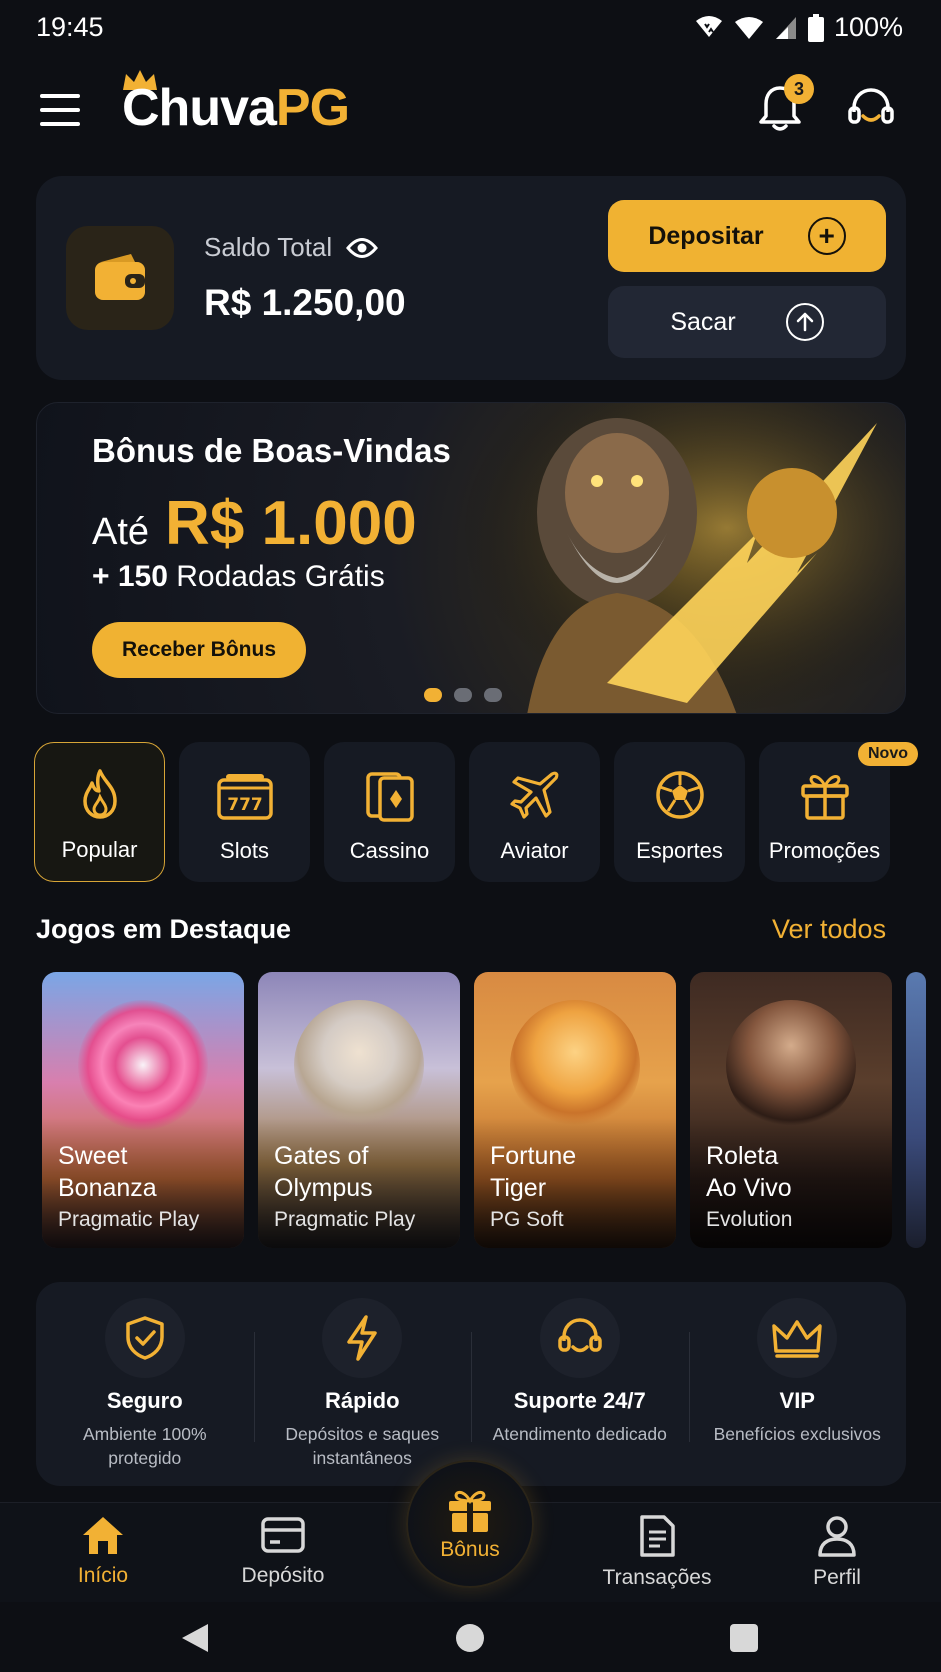  I want to click on banner-spins-count: + 150, so click(130, 576).